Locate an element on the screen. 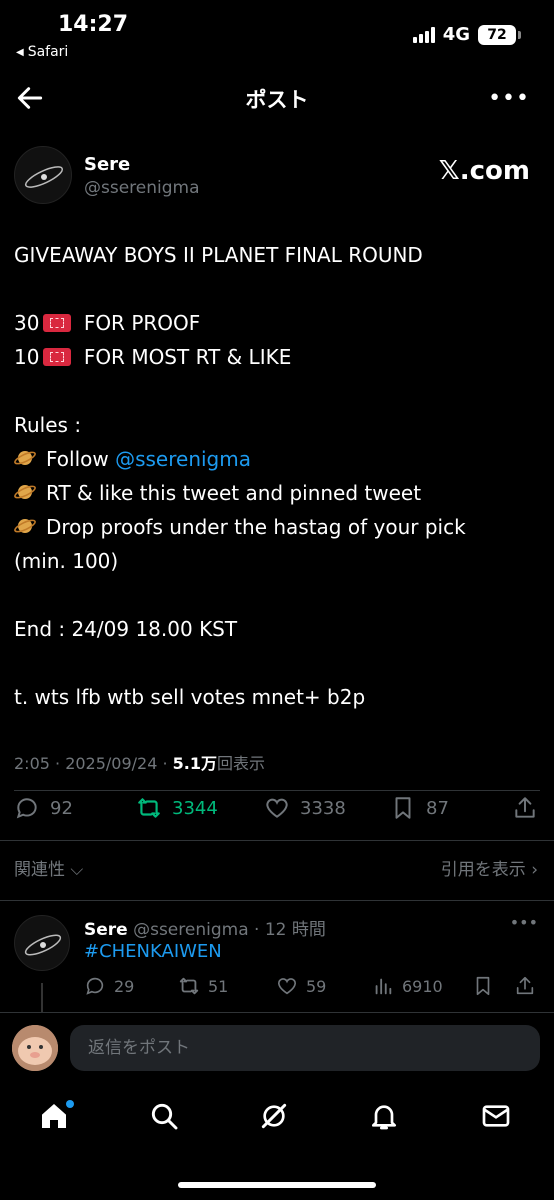 This screenshot has width=554, height=1200. reply-input is located at coordinates (305, 1048).